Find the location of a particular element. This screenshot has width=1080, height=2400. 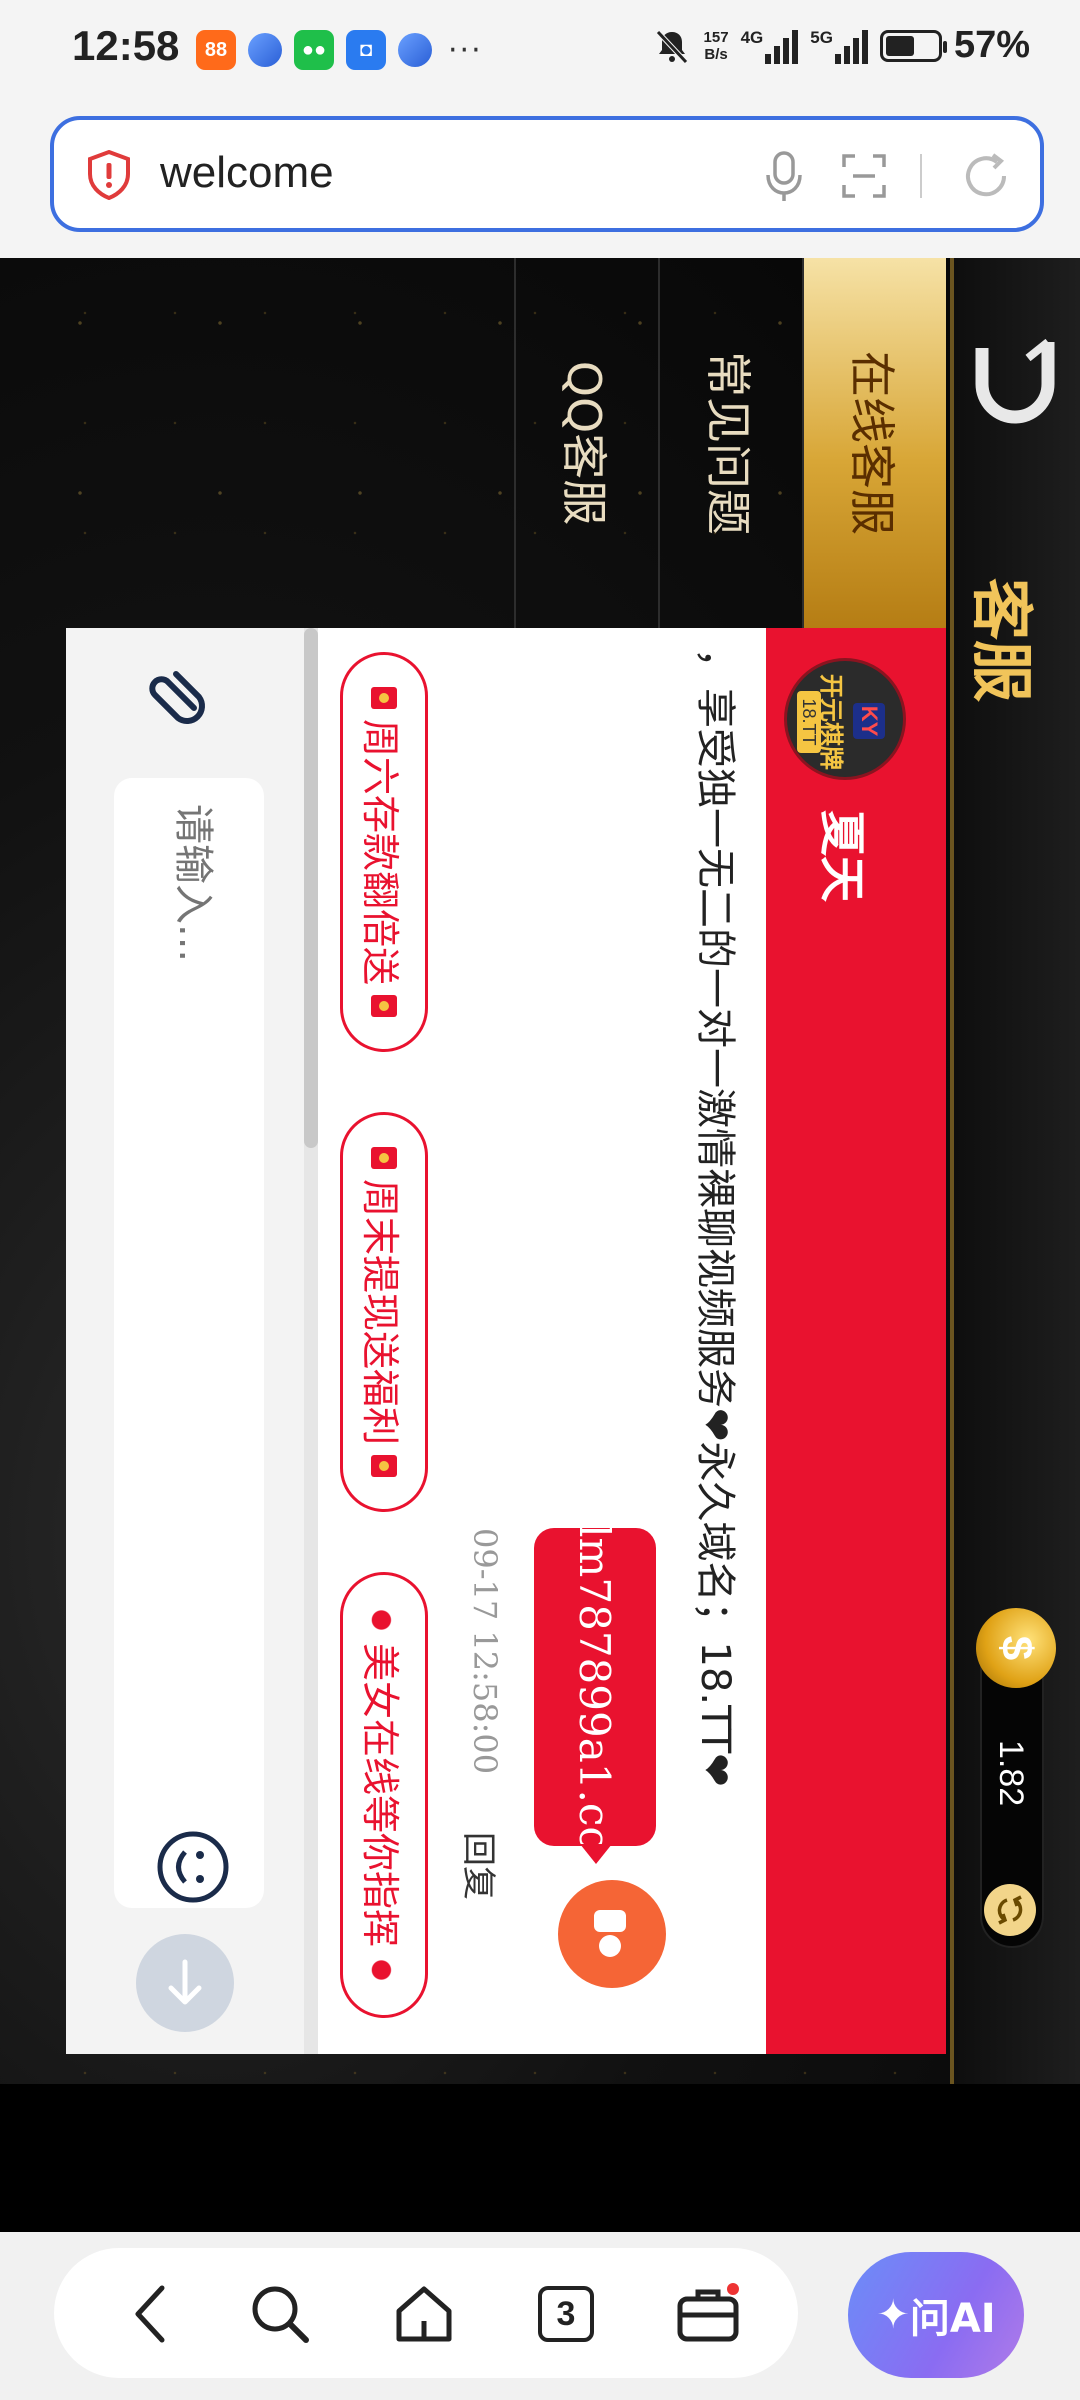

send-button is located at coordinates (185, 1983).